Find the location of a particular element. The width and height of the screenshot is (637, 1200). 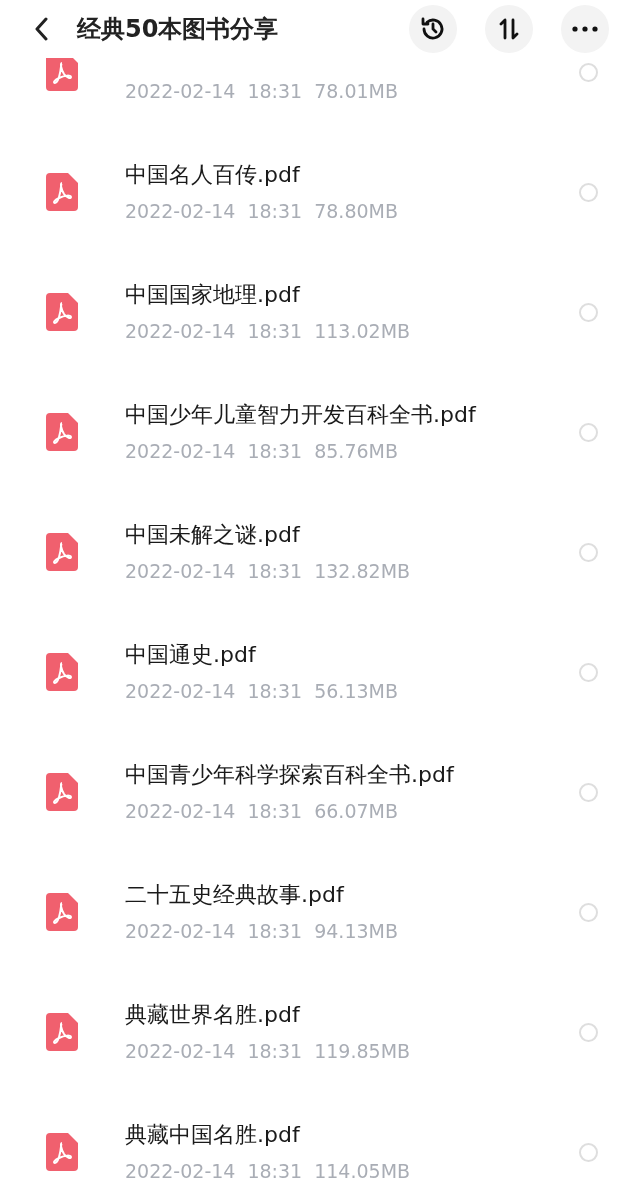

more-button is located at coordinates (585, 29).